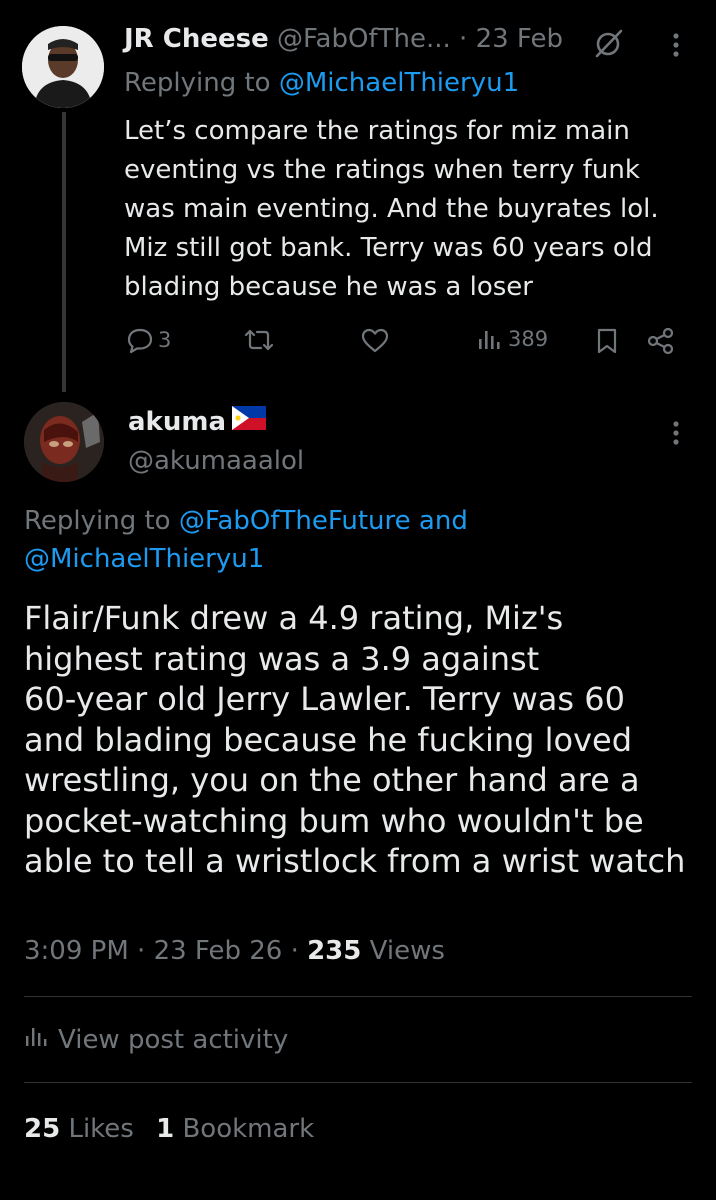  Describe the element at coordinates (165, 340) in the screenshot. I see `reply-count: 3` at that location.